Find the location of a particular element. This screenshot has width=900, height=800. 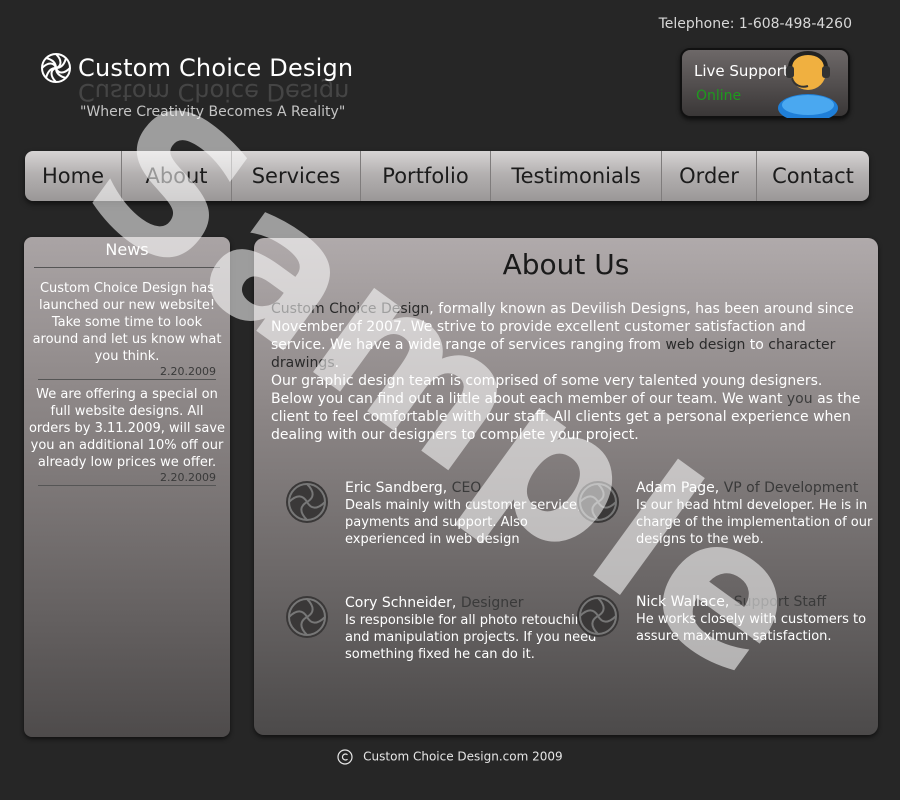

member-name: Adam Page, VP of Development is located at coordinates (747, 488).